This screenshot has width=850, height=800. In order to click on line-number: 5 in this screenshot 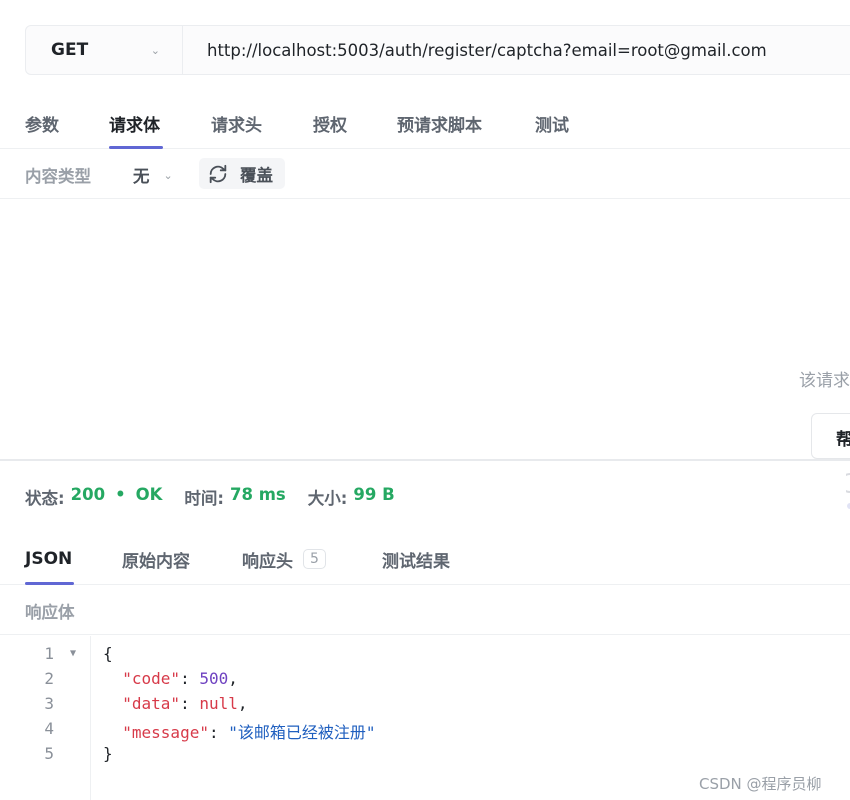, I will do `click(49, 753)`.